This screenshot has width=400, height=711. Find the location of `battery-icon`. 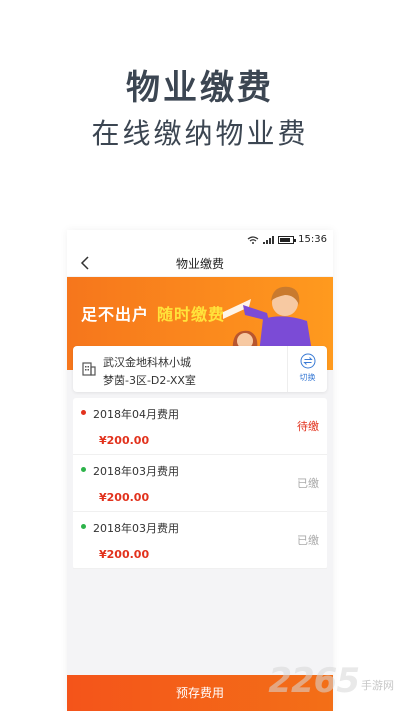

battery-icon is located at coordinates (287, 239).